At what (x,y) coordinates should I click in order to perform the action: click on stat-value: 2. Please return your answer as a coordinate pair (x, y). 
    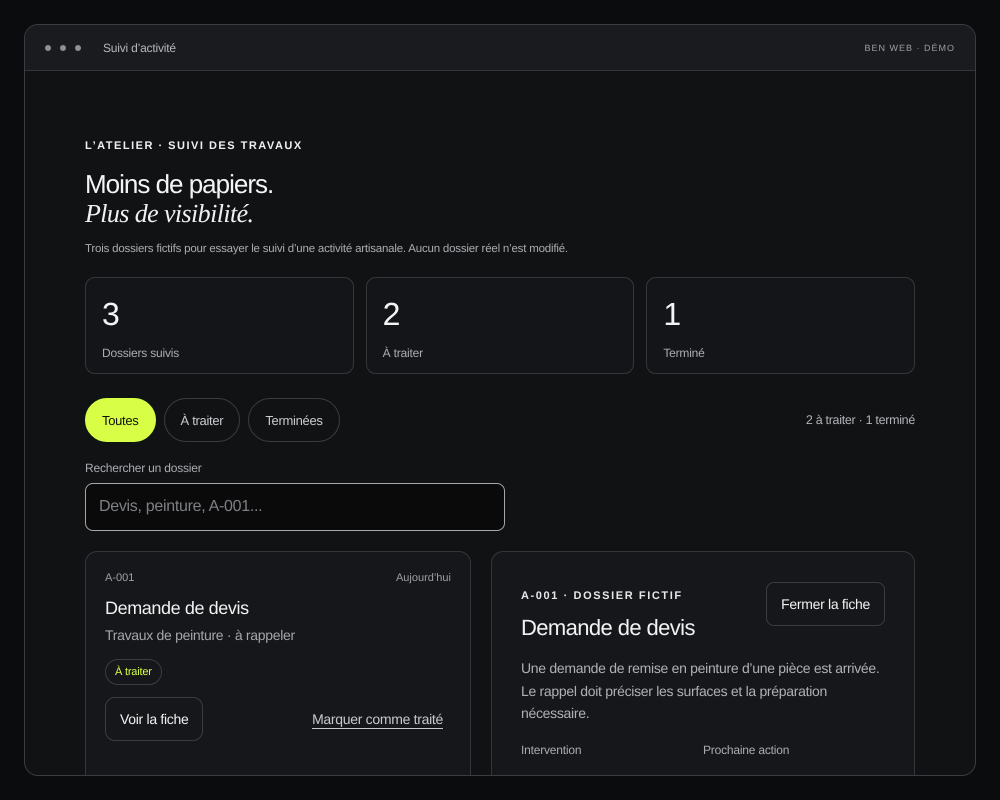
    Looking at the image, I should click on (391, 314).